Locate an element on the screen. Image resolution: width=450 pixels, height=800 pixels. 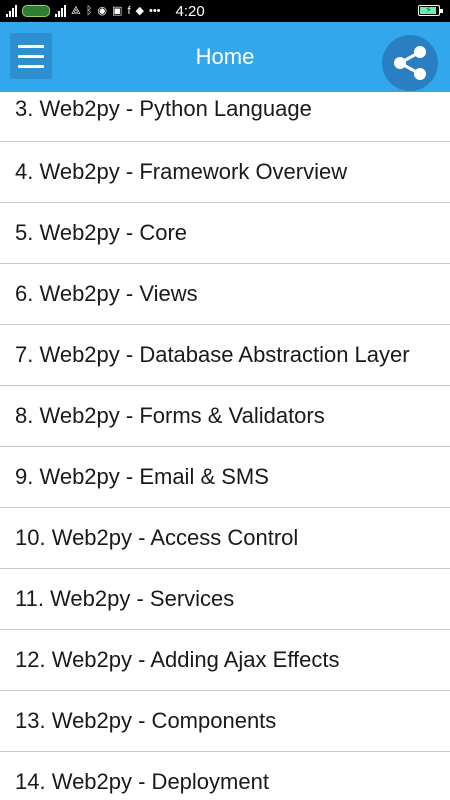
list-item: 14. Web2py - Deployment is located at coordinates (225, 776).